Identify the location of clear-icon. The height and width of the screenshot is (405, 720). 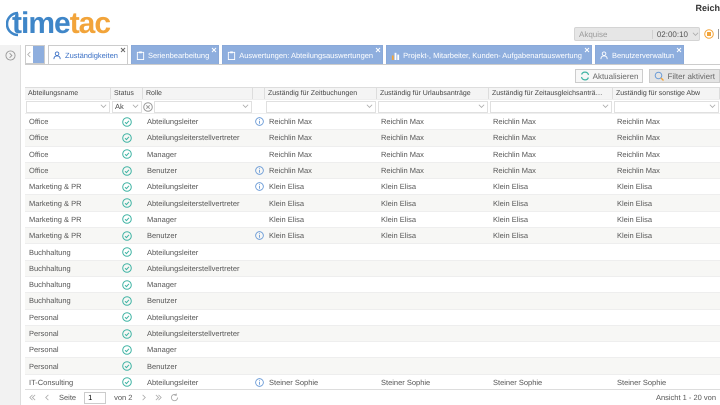
(148, 107).